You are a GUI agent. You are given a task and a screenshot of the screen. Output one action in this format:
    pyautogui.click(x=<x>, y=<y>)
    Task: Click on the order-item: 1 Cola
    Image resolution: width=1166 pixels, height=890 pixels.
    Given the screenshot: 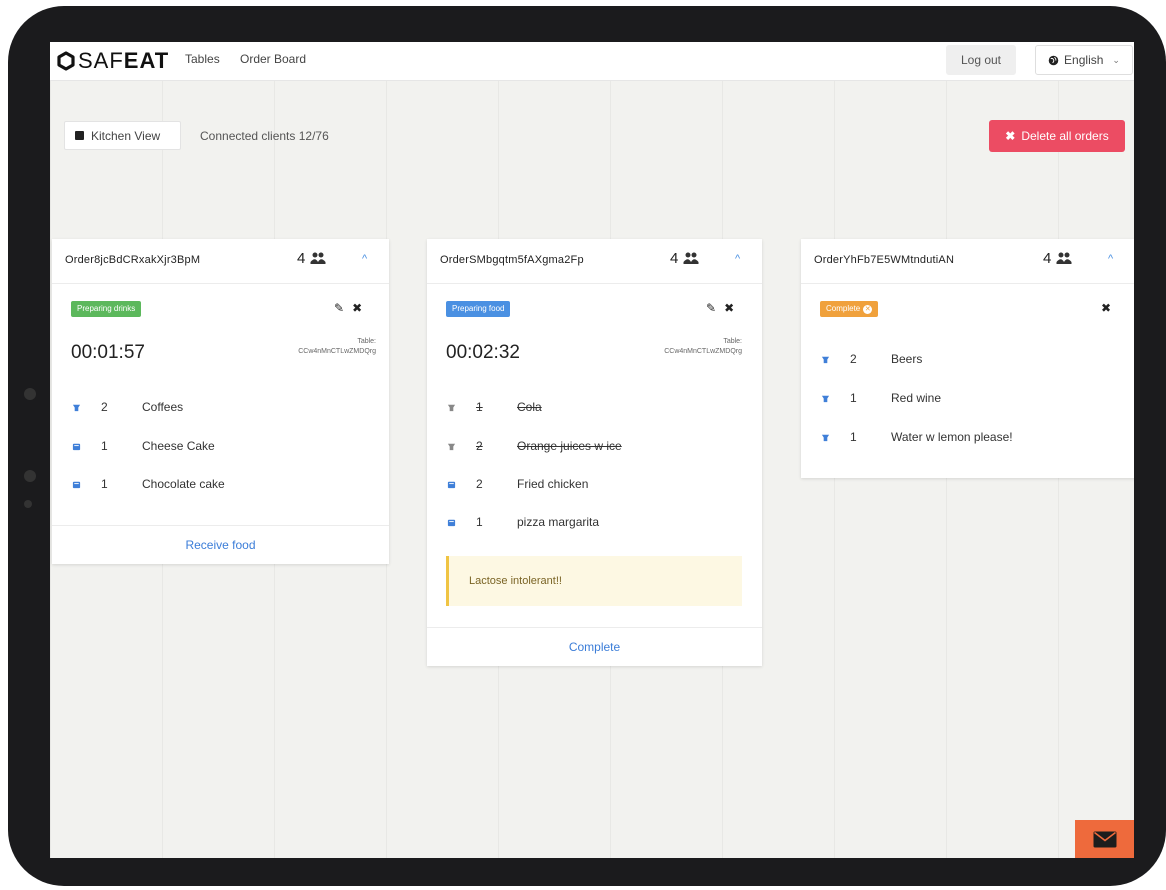 What is the action you would take?
    pyautogui.click(x=494, y=407)
    